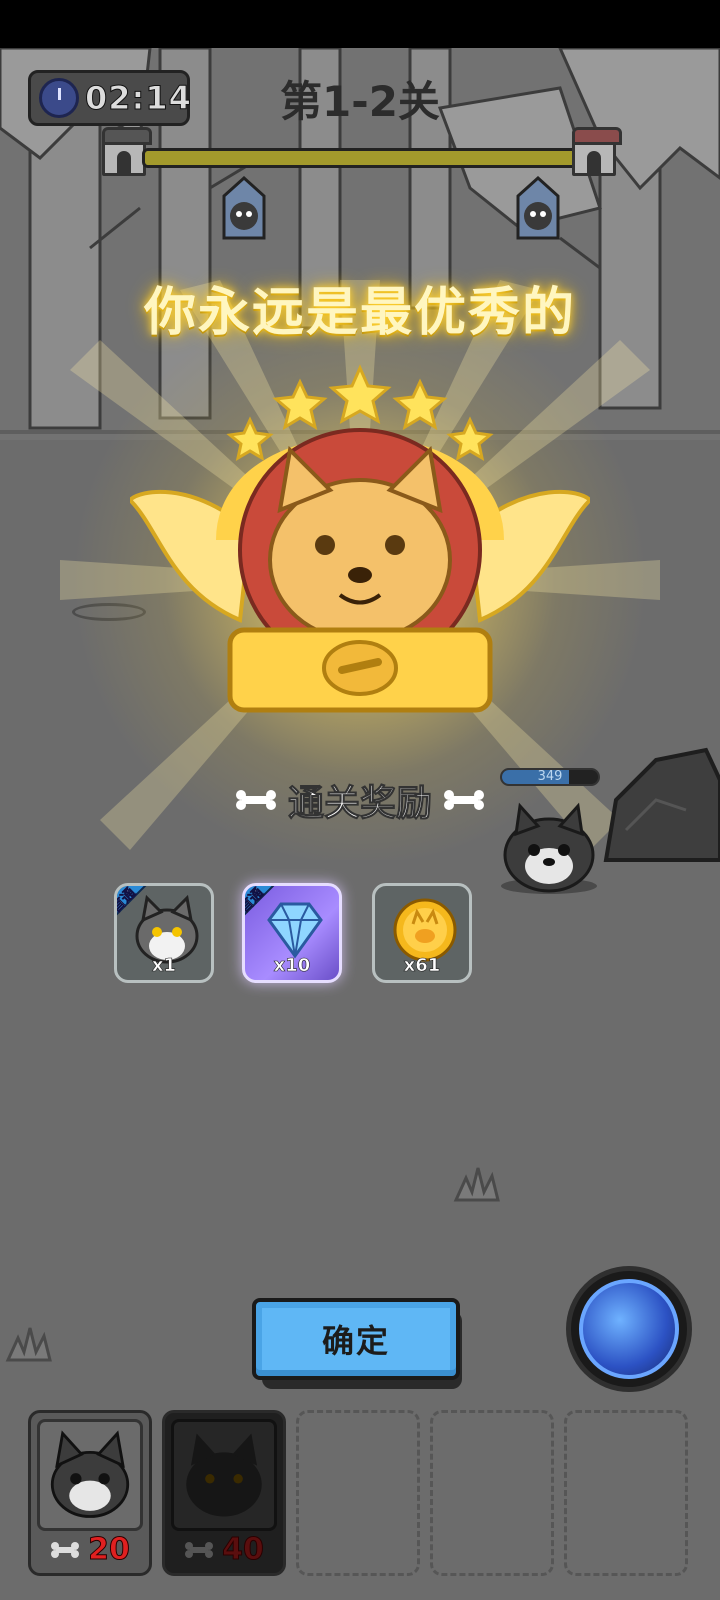  I want to click on unit-card: 20, so click(90, 1493).